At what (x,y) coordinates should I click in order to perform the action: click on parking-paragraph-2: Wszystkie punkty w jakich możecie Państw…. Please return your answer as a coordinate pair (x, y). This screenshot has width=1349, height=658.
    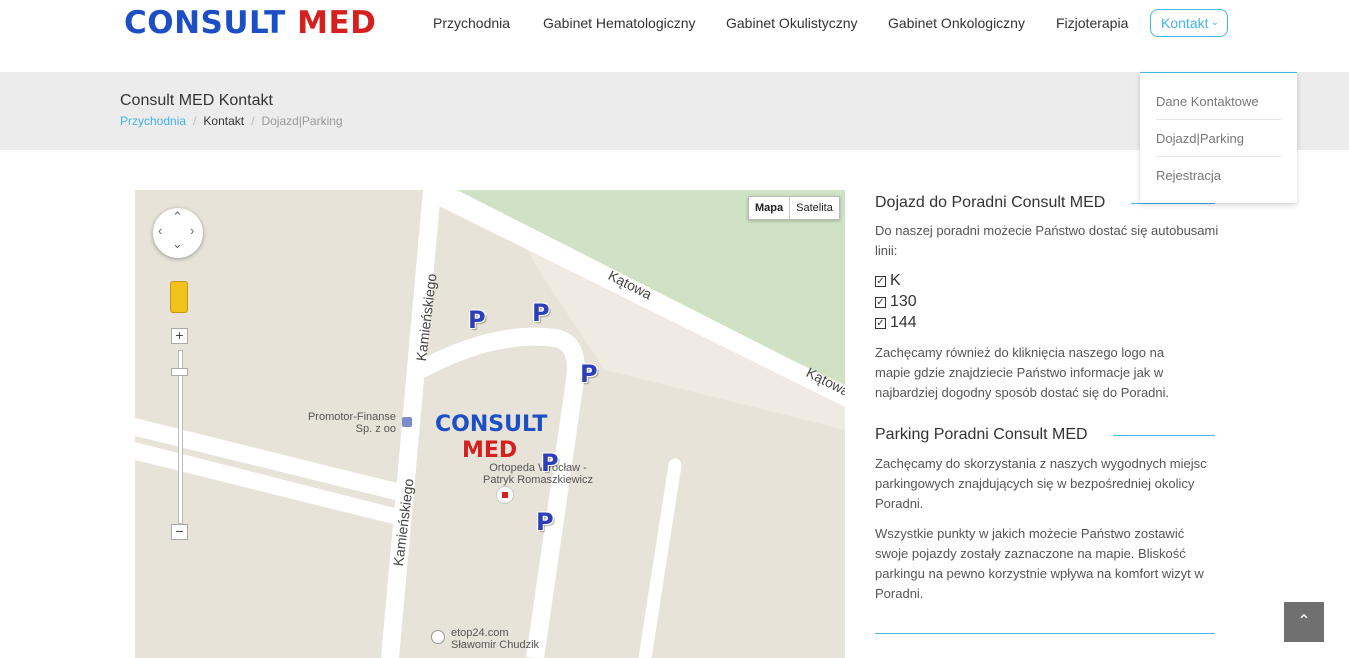
    Looking at the image, I should click on (1039, 563).